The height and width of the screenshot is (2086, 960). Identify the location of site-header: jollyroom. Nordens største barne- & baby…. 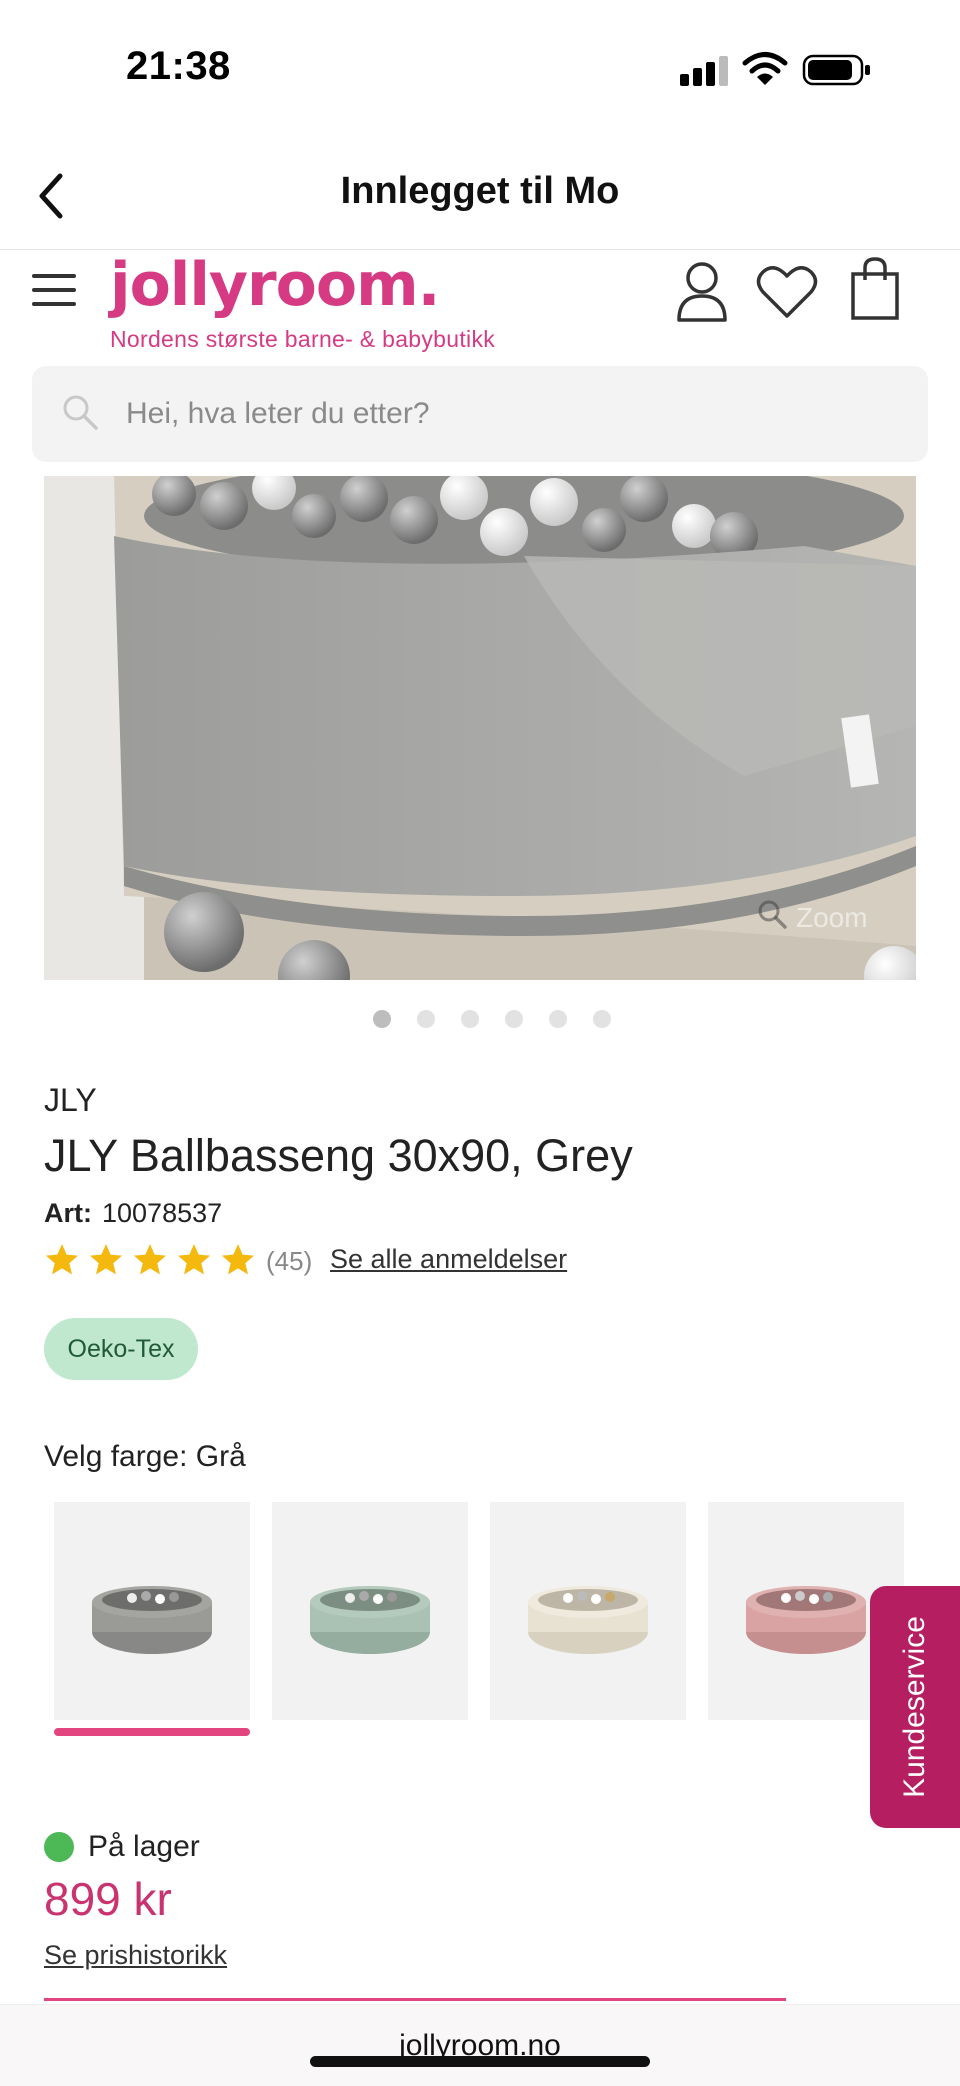
(480, 305).